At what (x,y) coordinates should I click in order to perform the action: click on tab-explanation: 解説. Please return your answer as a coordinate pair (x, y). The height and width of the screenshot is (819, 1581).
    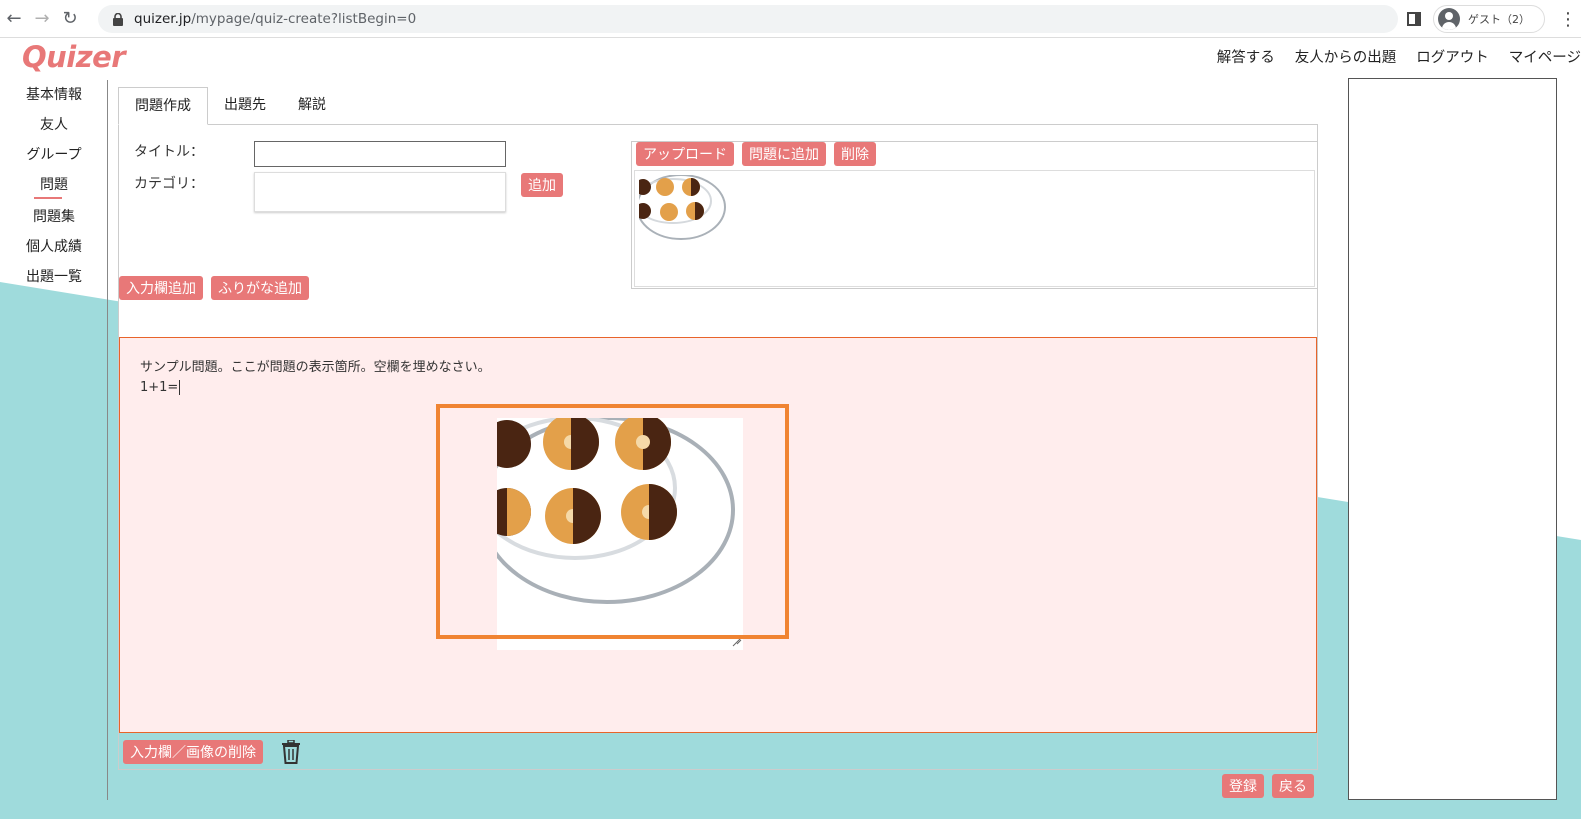
    Looking at the image, I should click on (312, 106).